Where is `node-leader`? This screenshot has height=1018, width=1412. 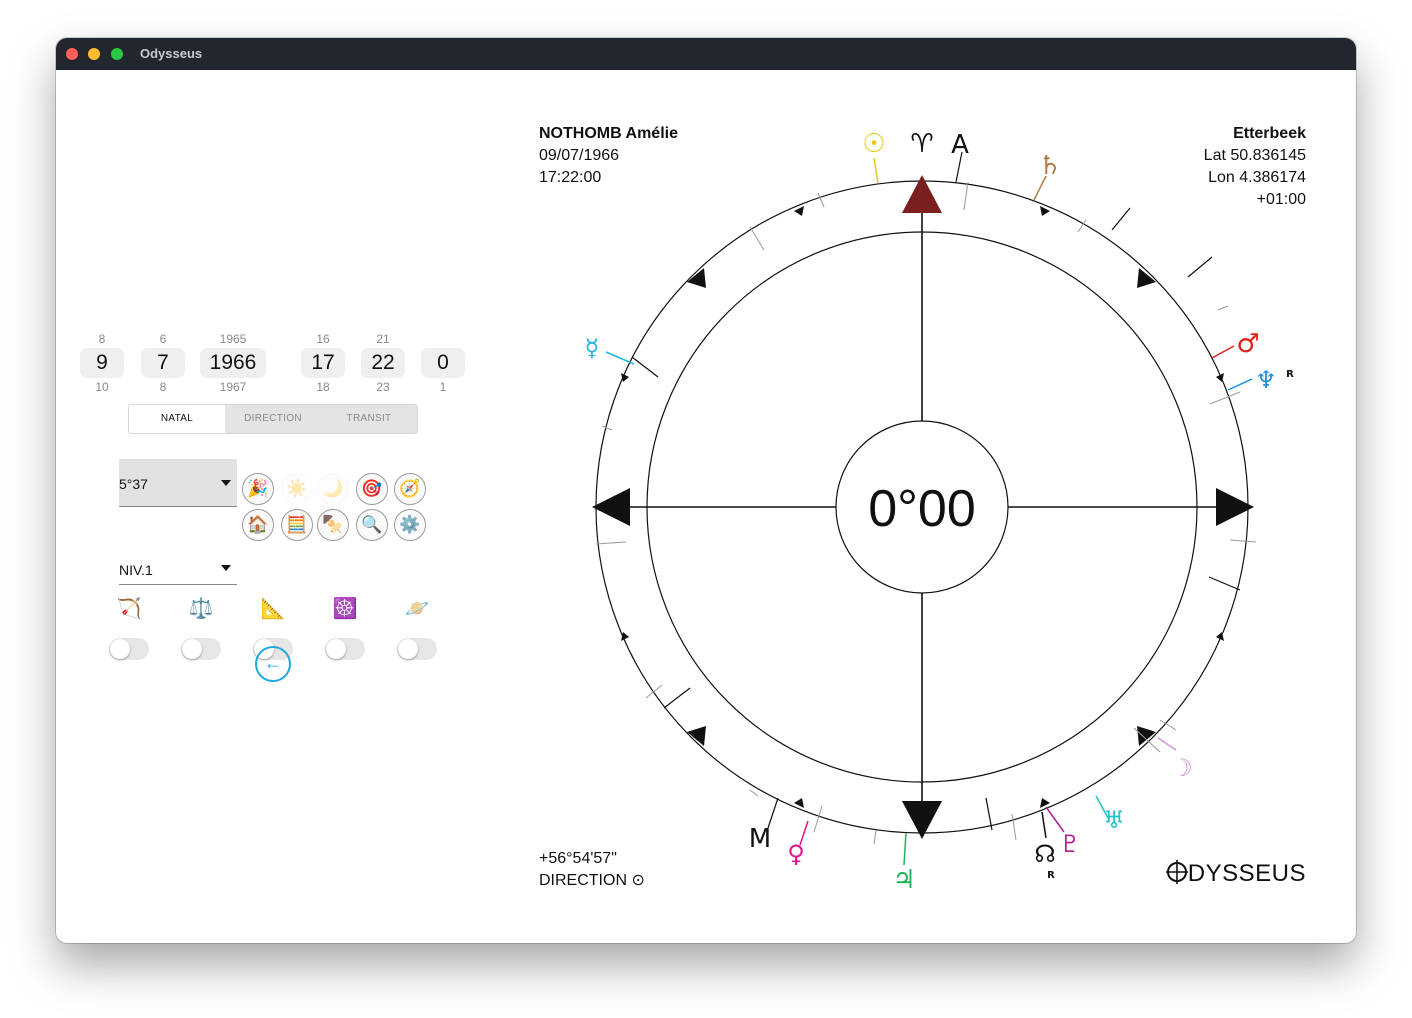 node-leader is located at coordinates (1044, 825).